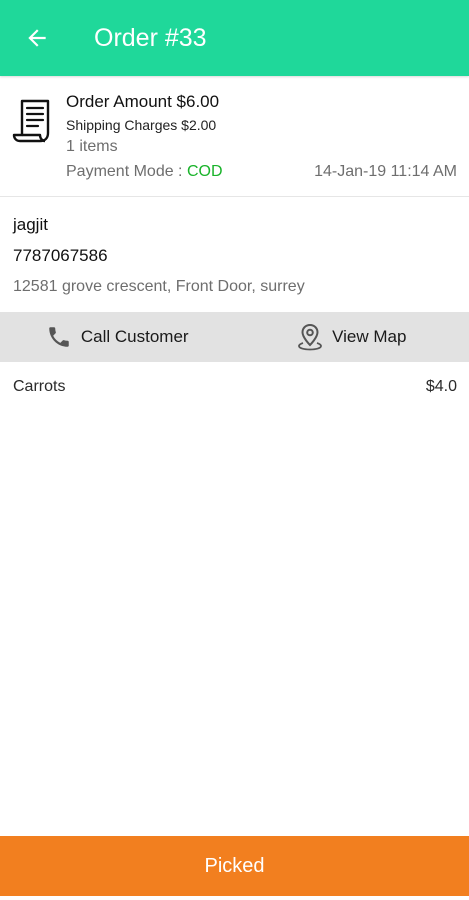  I want to click on customer-name: jagjit, so click(30, 224).